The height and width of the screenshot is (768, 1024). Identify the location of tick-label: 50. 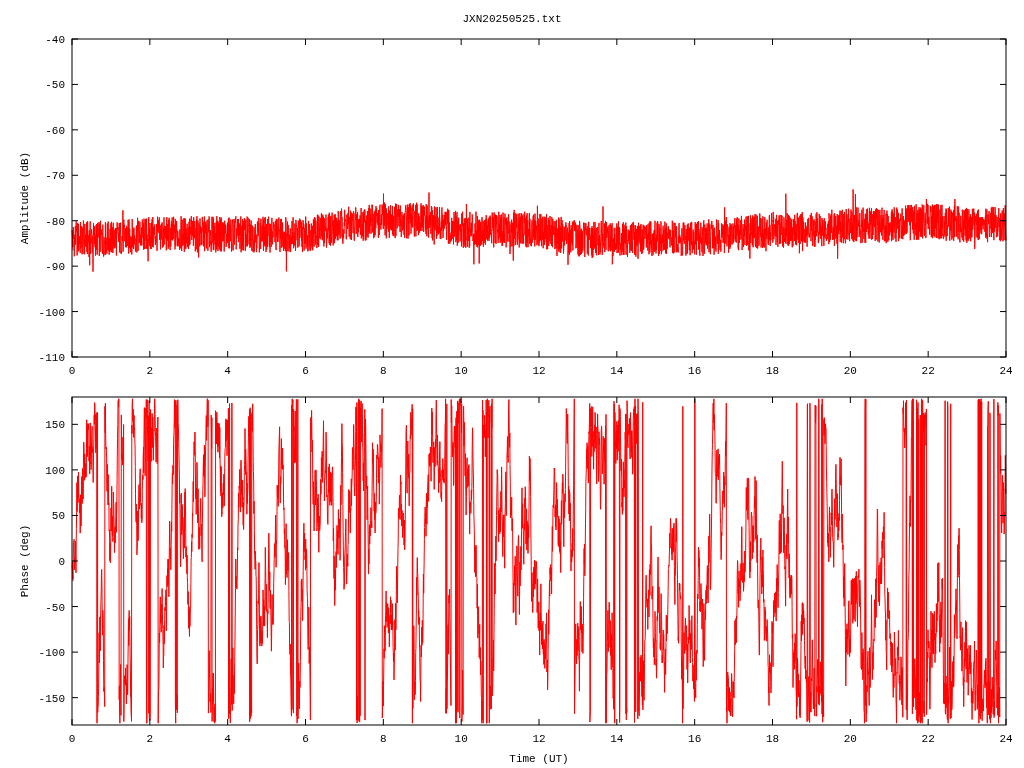
(58, 516).